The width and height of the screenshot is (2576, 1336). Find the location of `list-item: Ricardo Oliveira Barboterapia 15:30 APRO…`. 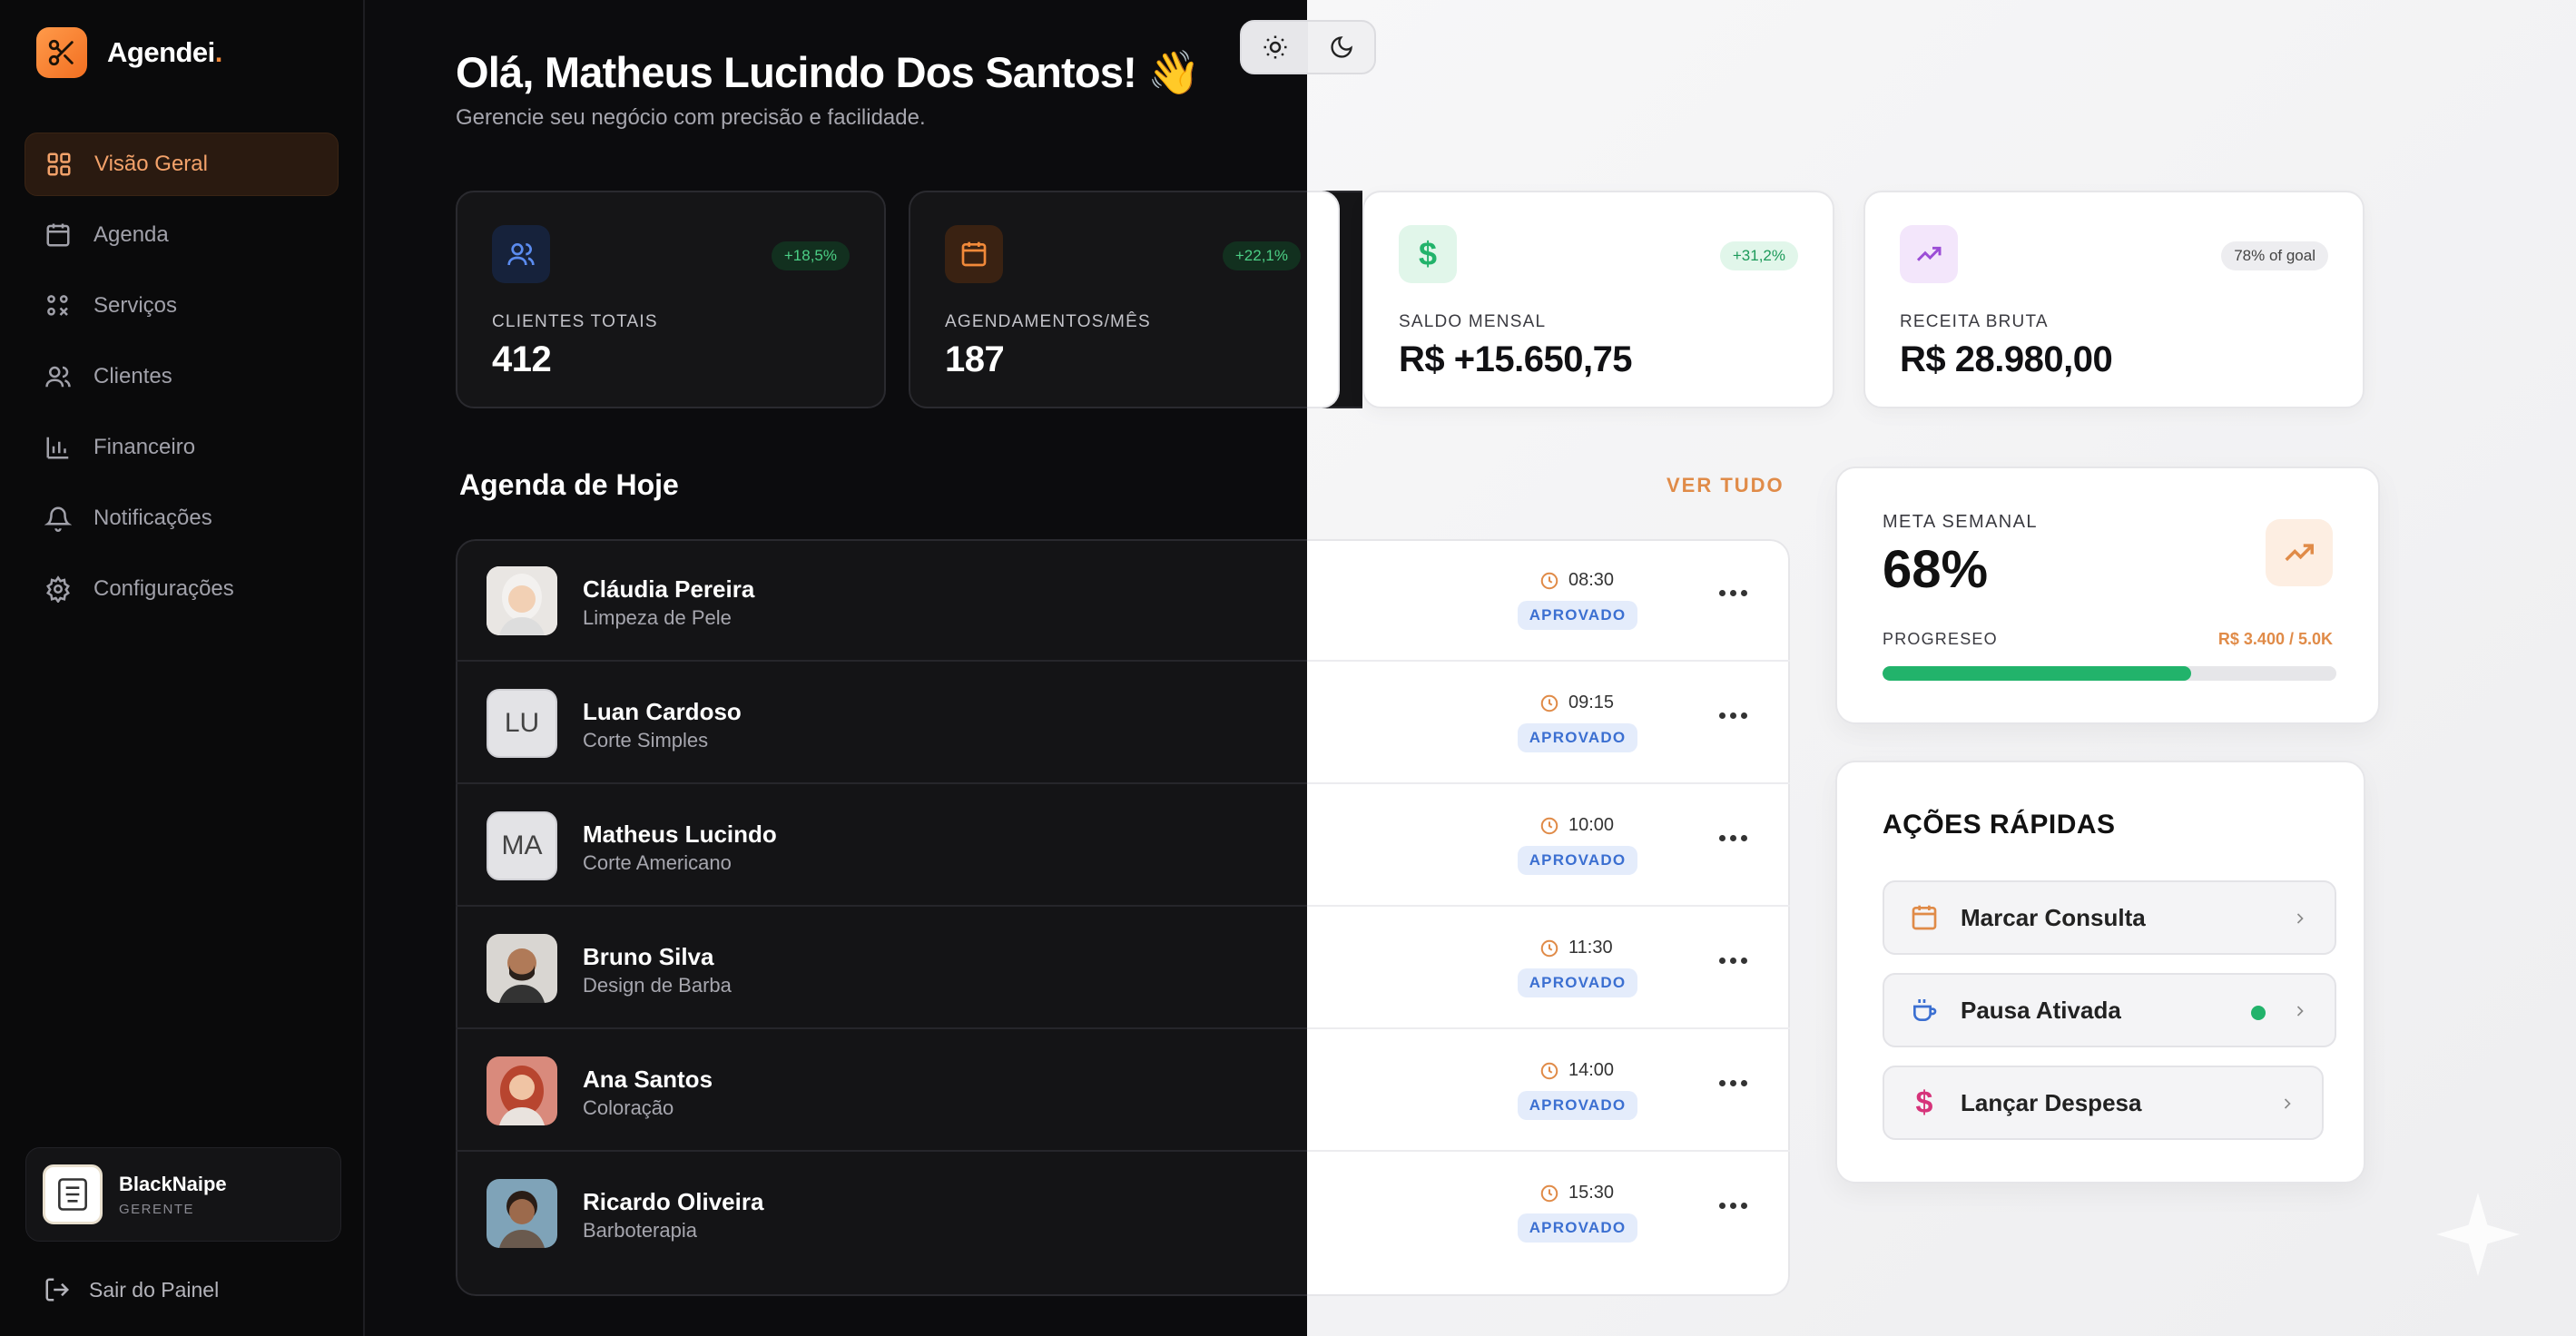

list-item: Ricardo Oliveira Barboterapia 15:30 APRO… is located at coordinates (1123, 1213).